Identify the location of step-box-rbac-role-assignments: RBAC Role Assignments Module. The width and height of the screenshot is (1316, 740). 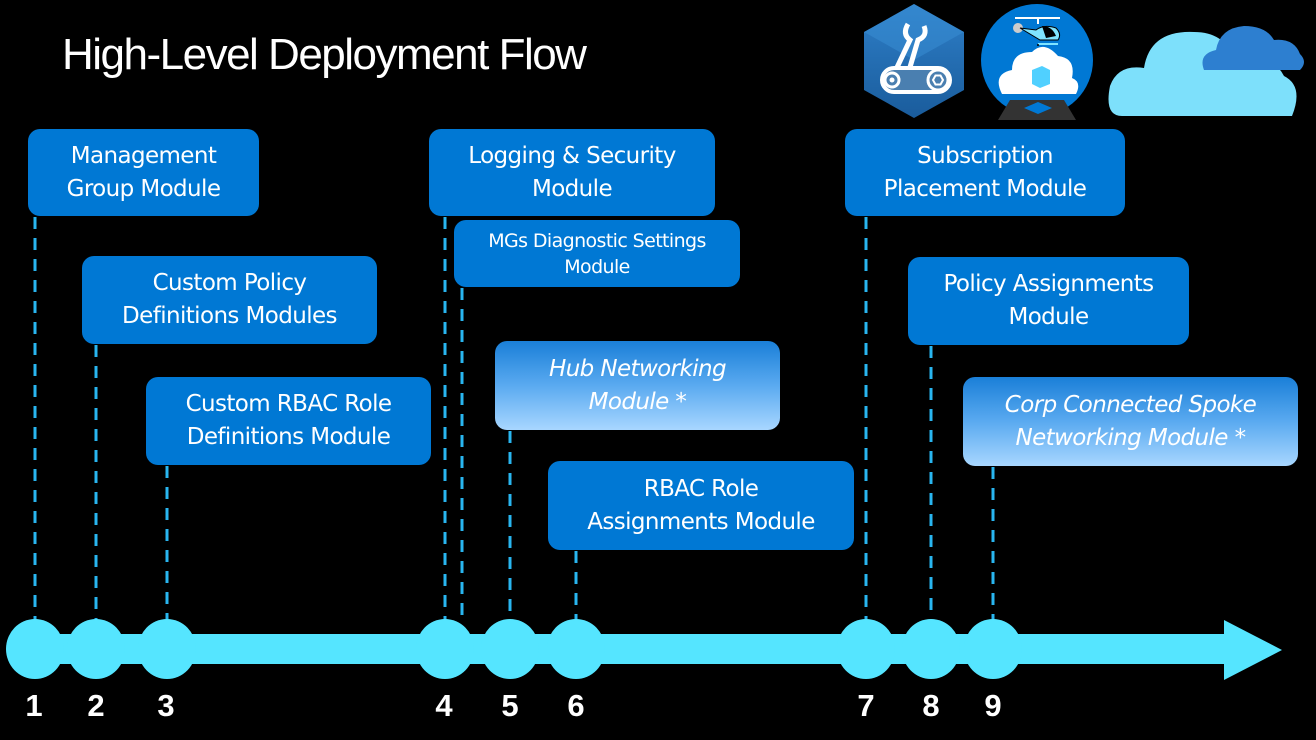
(701, 505).